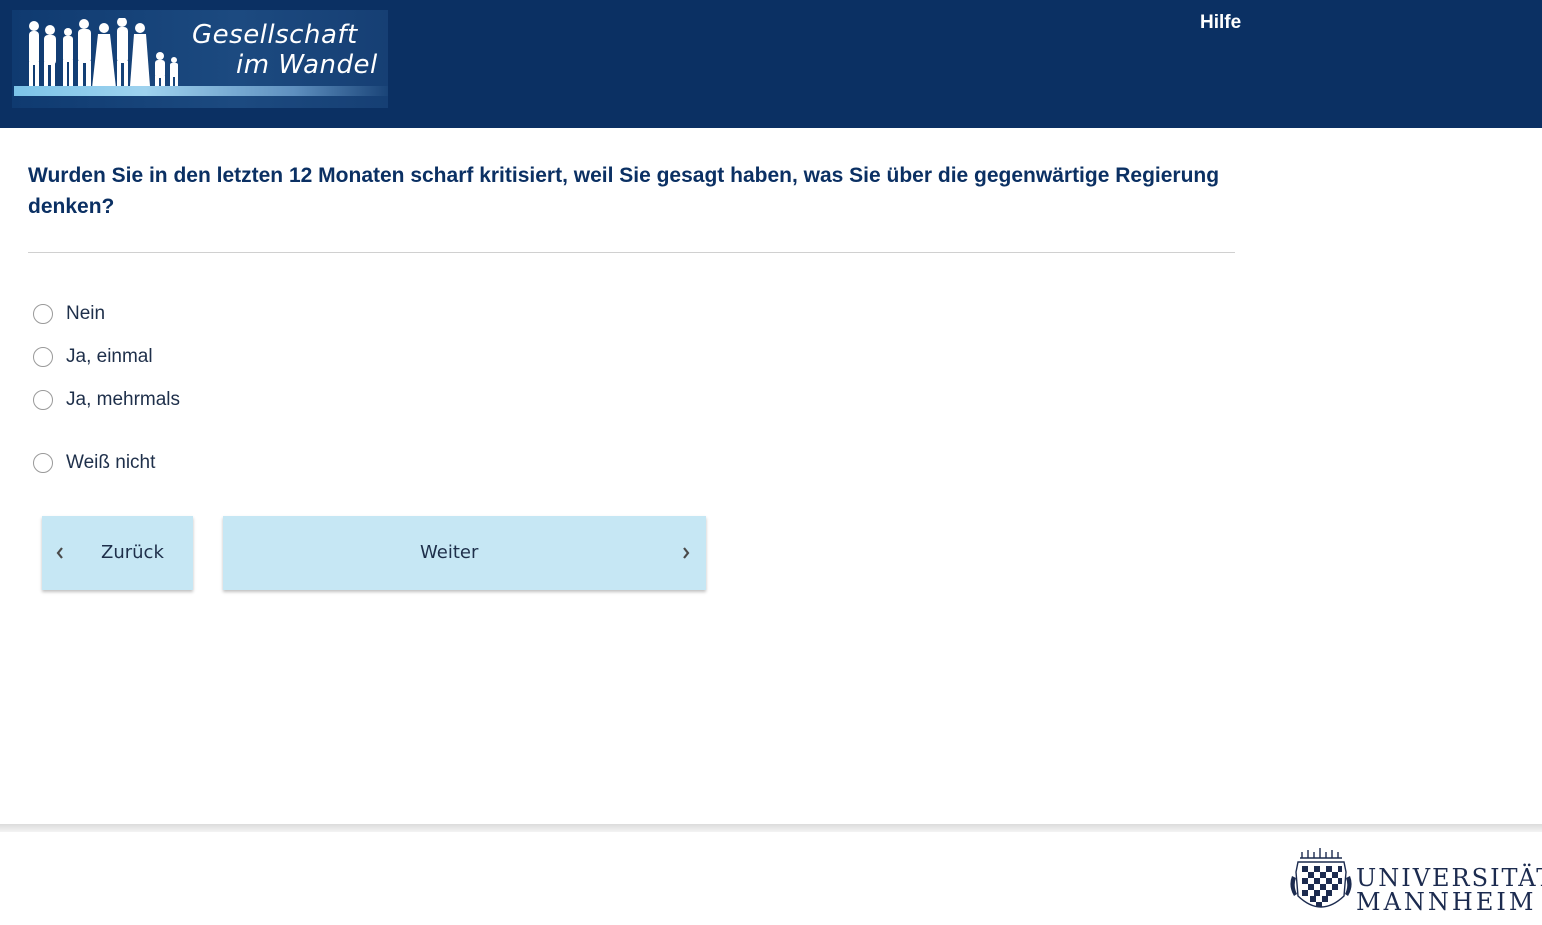 The height and width of the screenshot is (925, 1542). I want to click on option-nein: Nein, so click(69, 314).